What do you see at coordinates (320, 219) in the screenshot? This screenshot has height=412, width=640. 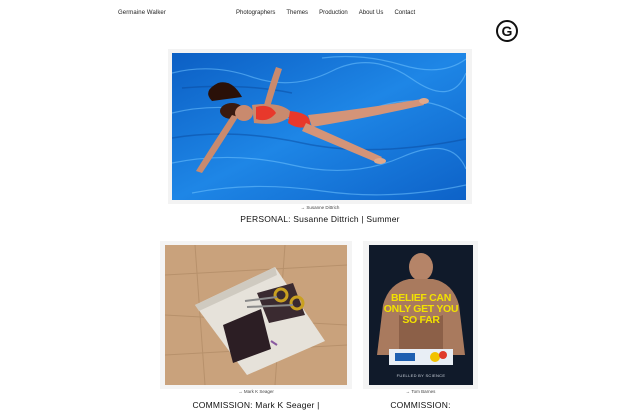 I see `feature-title: PERSONAL: Susanne Dittrich | Summer` at bounding box center [320, 219].